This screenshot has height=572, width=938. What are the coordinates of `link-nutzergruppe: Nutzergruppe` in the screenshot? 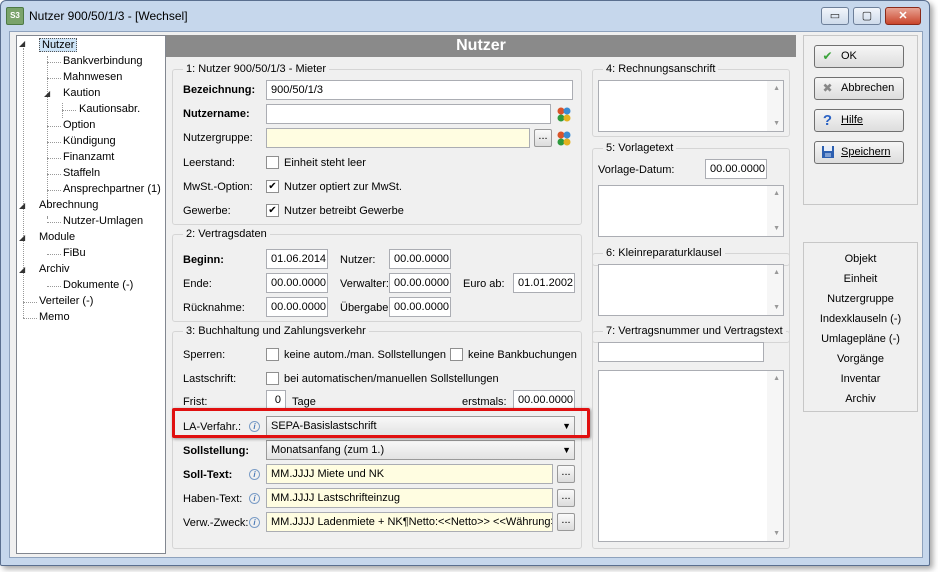 It's located at (860, 299).